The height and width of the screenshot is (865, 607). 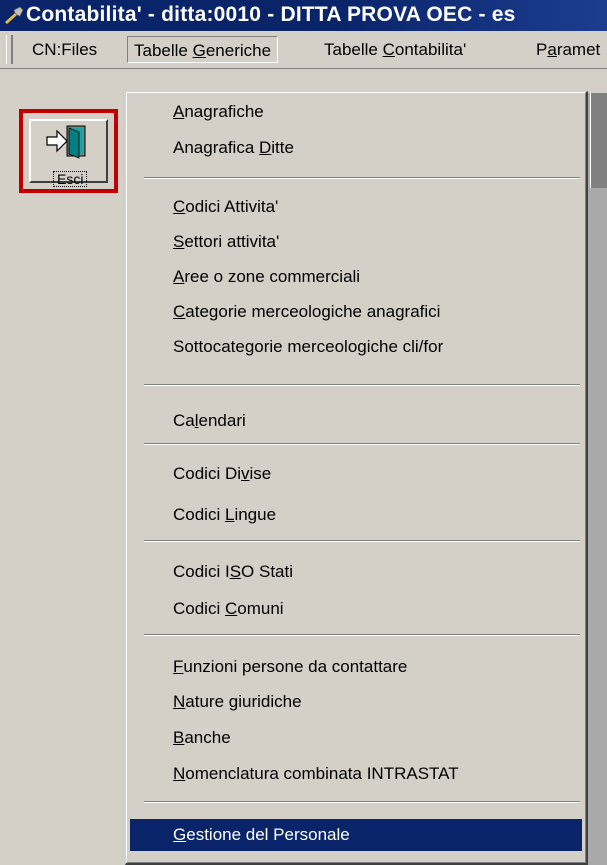 I want to click on menu-item-codici-comuni: Codici Comuni, so click(x=356, y=609).